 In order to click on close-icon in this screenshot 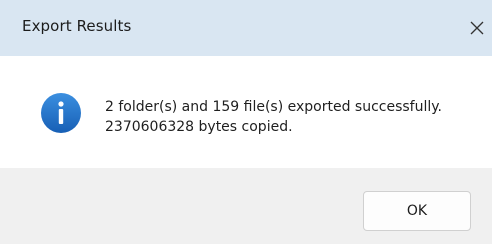, I will do `click(477, 28)`.